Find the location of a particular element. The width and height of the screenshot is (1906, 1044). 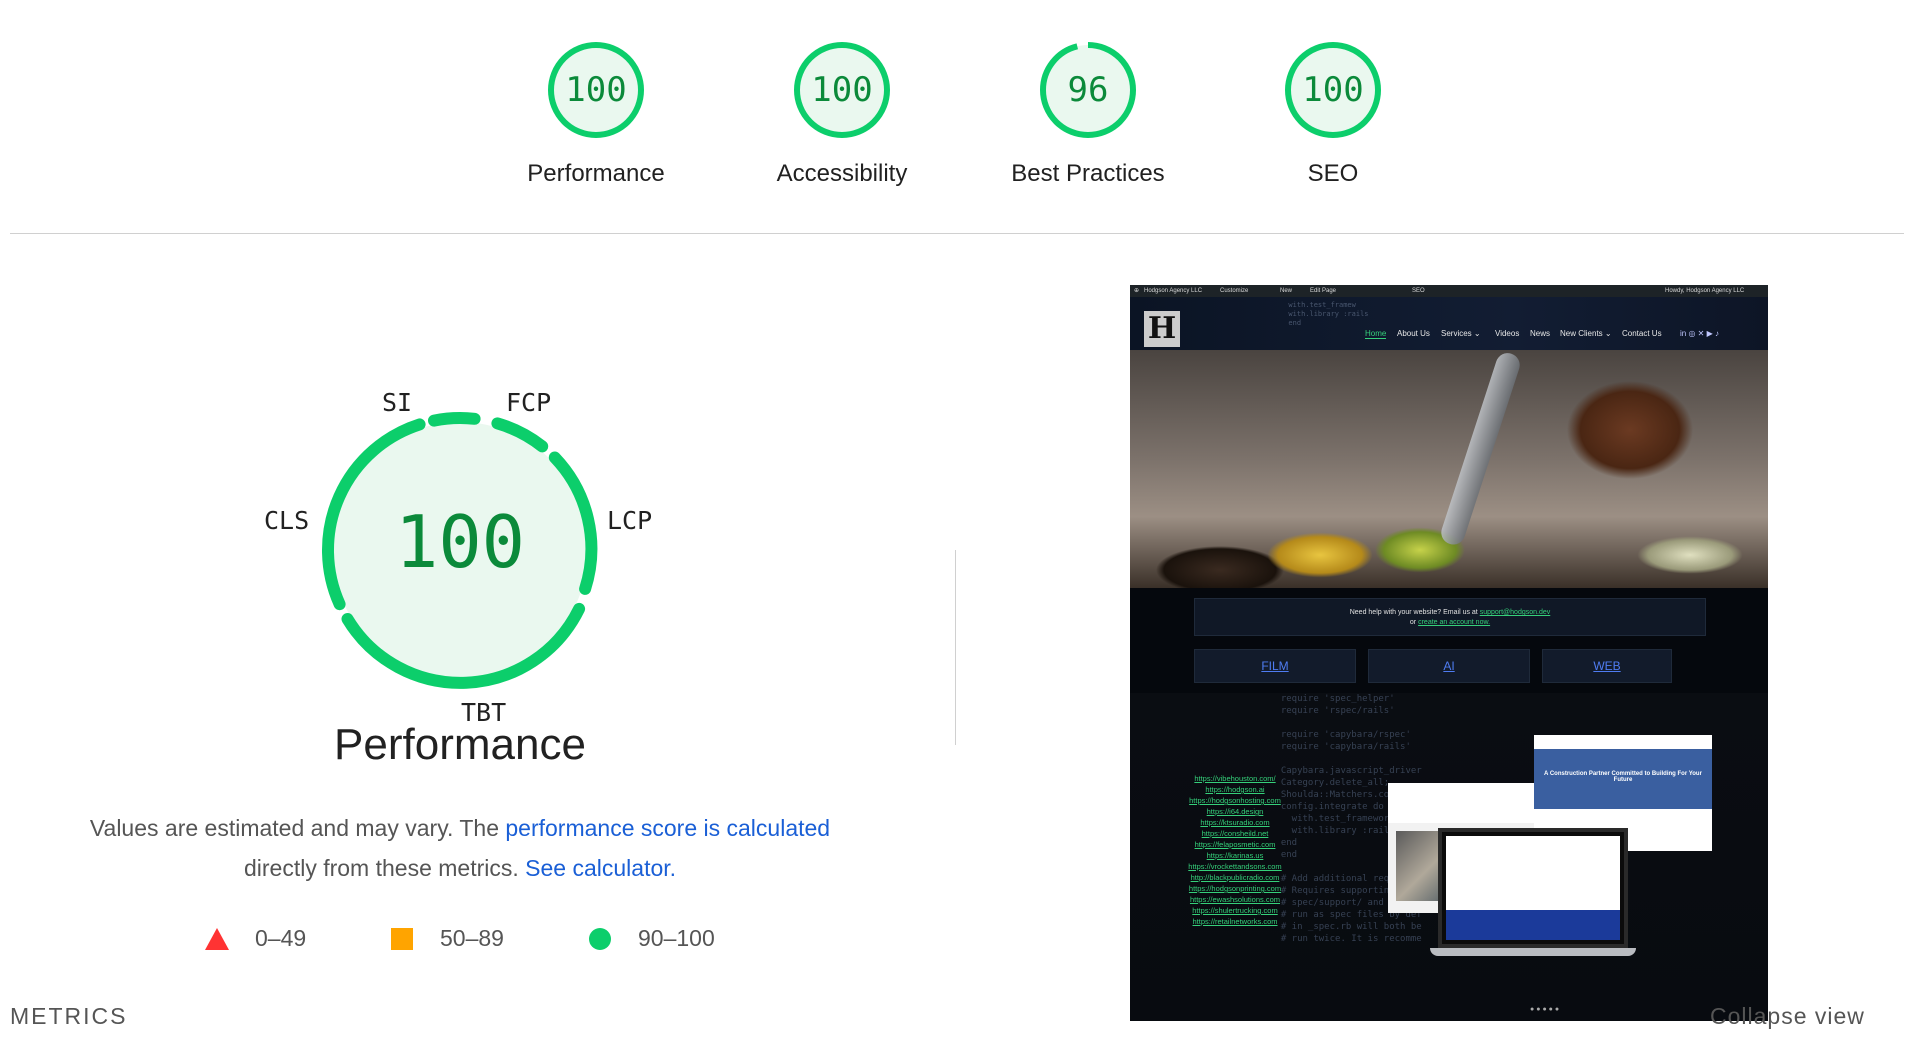

si-arc is located at coordinates (454, 419).